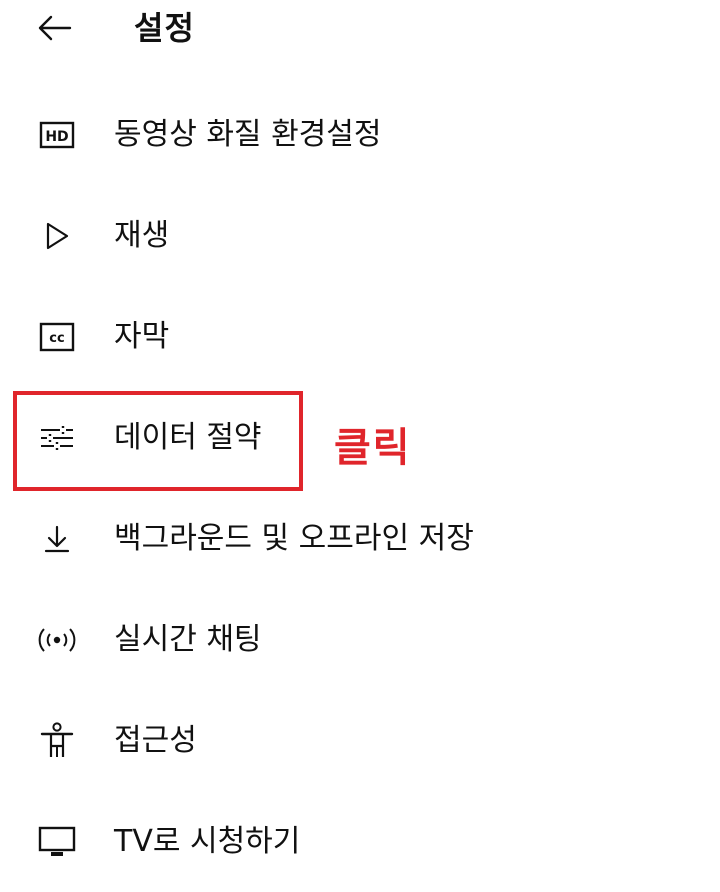  What do you see at coordinates (57, 236) in the screenshot?
I see `play-outline-icon` at bounding box center [57, 236].